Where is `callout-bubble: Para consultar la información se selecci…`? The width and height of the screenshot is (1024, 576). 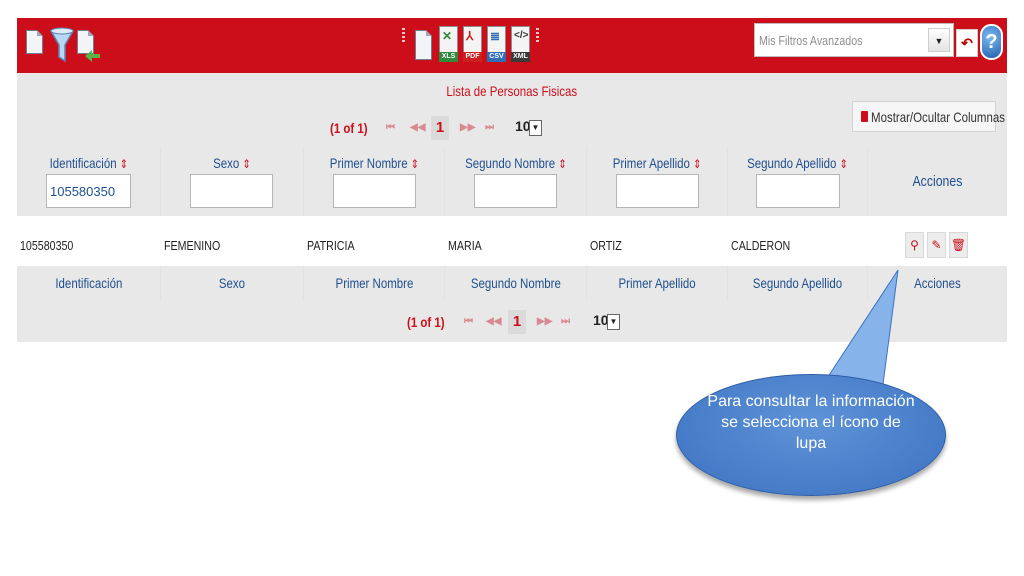
callout-bubble: Para consultar la información se selecci… is located at coordinates (811, 435).